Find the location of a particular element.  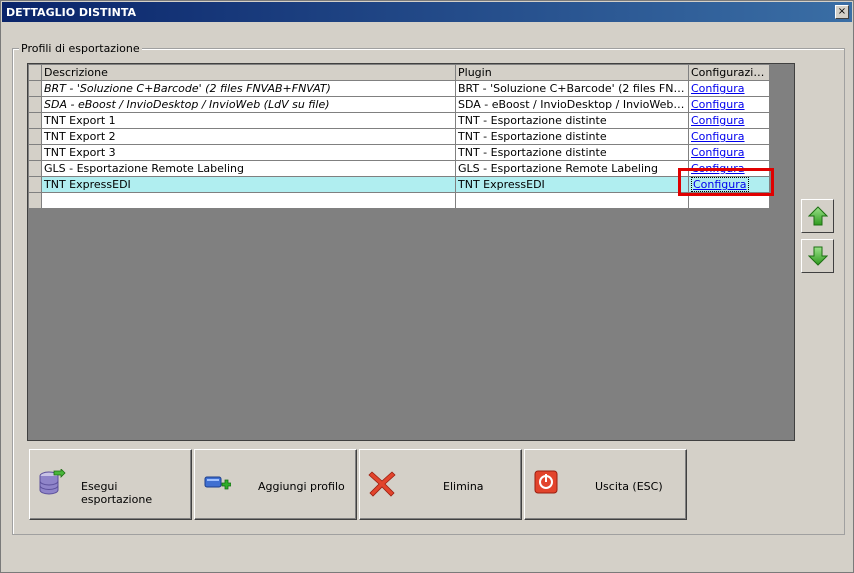

cell-plugin is located at coordinates (572, 200).